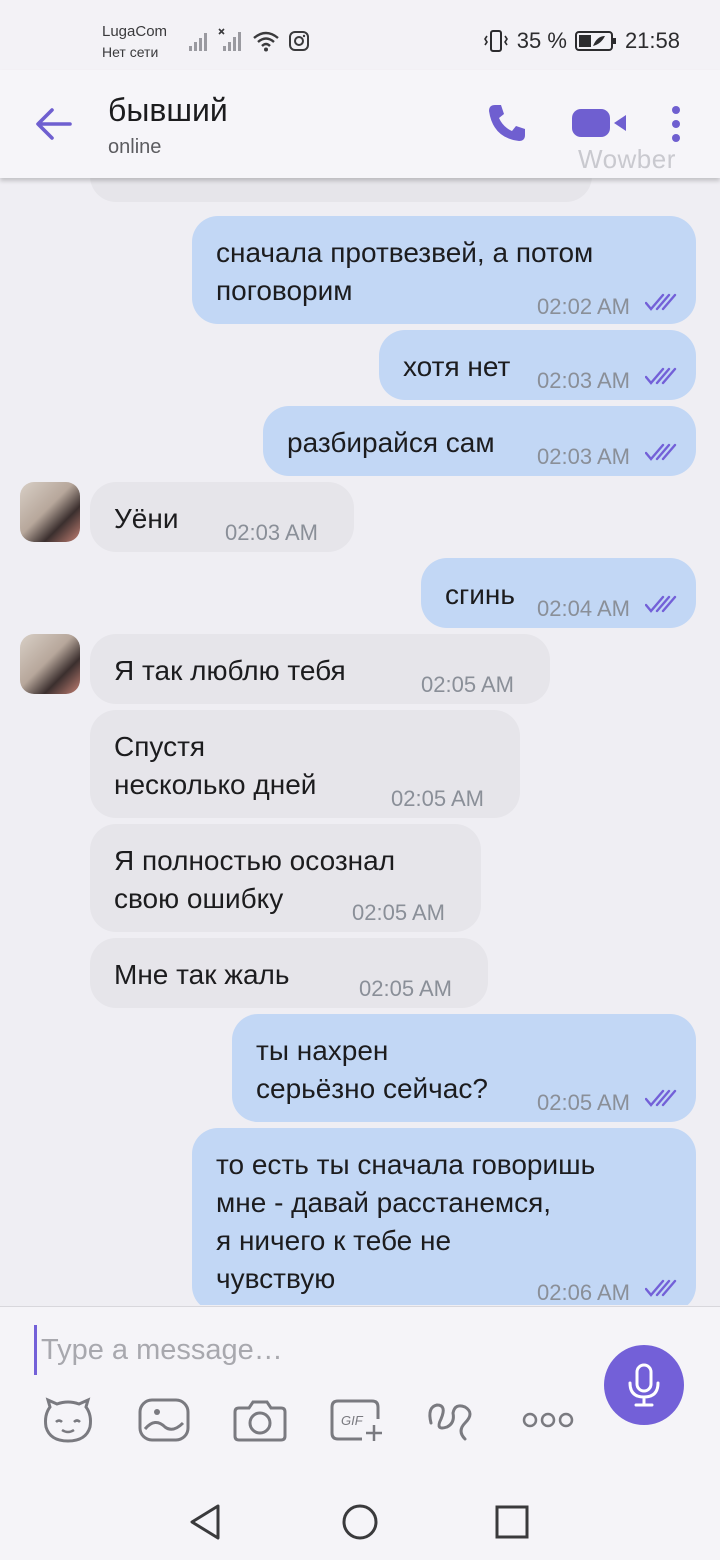 Image resolution: width=720 pixels, height=1560 pixels. What do you see at coordinates (130, 52) in the screenshot?
I see `network-status: Нет сети` at bounding box center [130, 52].